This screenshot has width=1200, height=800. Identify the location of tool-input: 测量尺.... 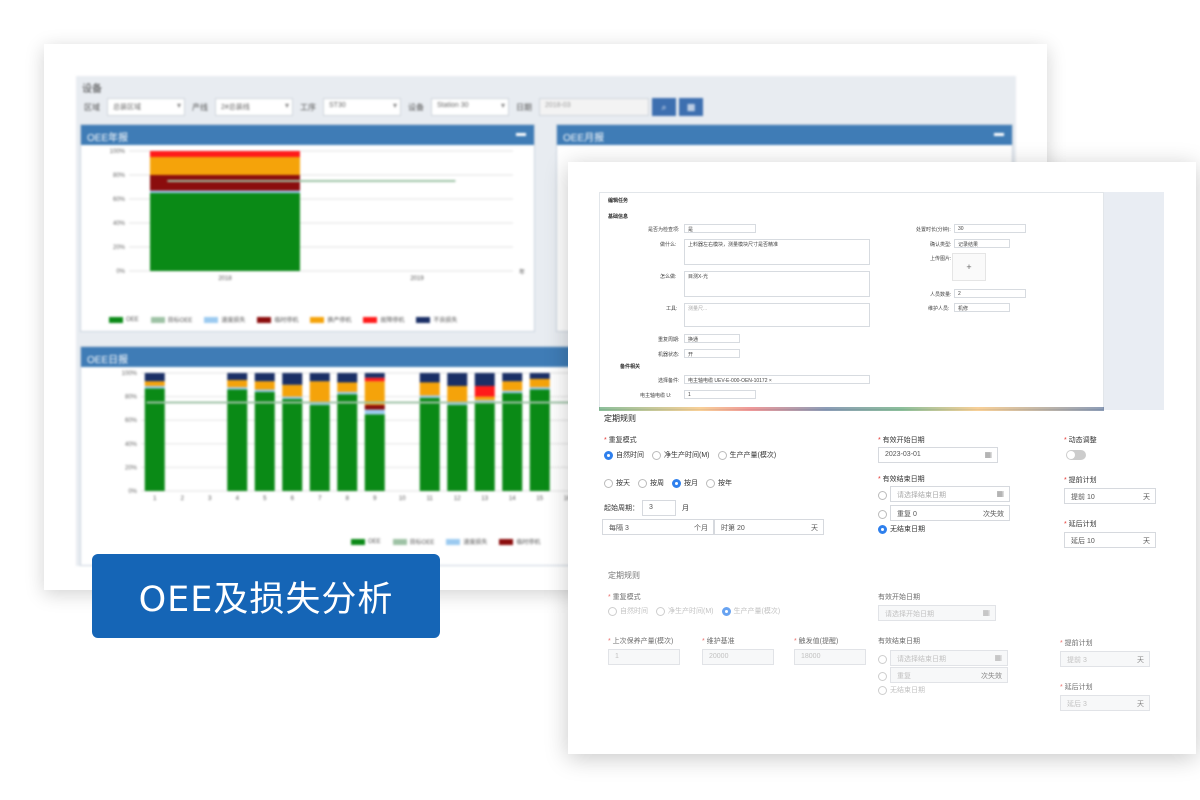
(777, 315).